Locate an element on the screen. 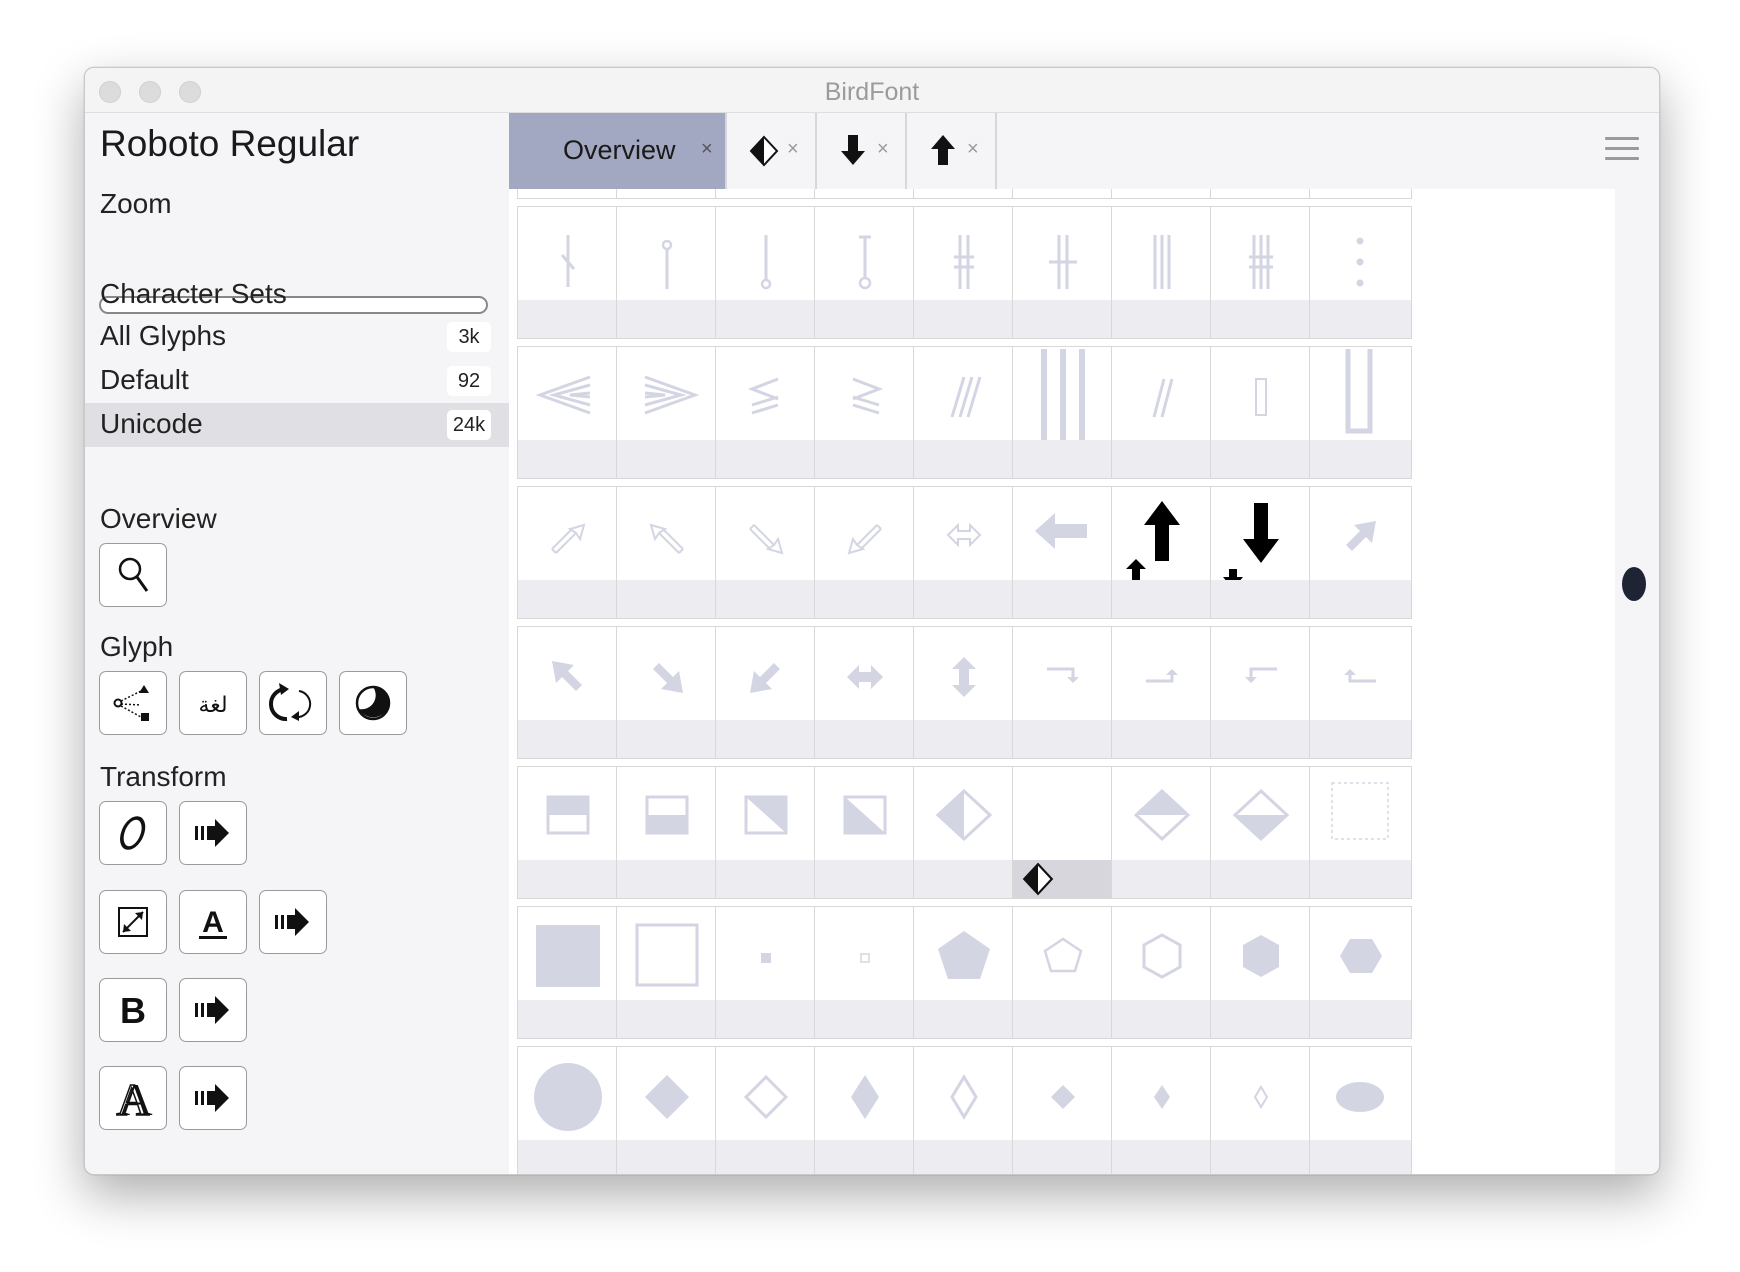 The image size is (1740, 1272). glyph-cell-tall-rectangle is located at coordinates (1261, 412).